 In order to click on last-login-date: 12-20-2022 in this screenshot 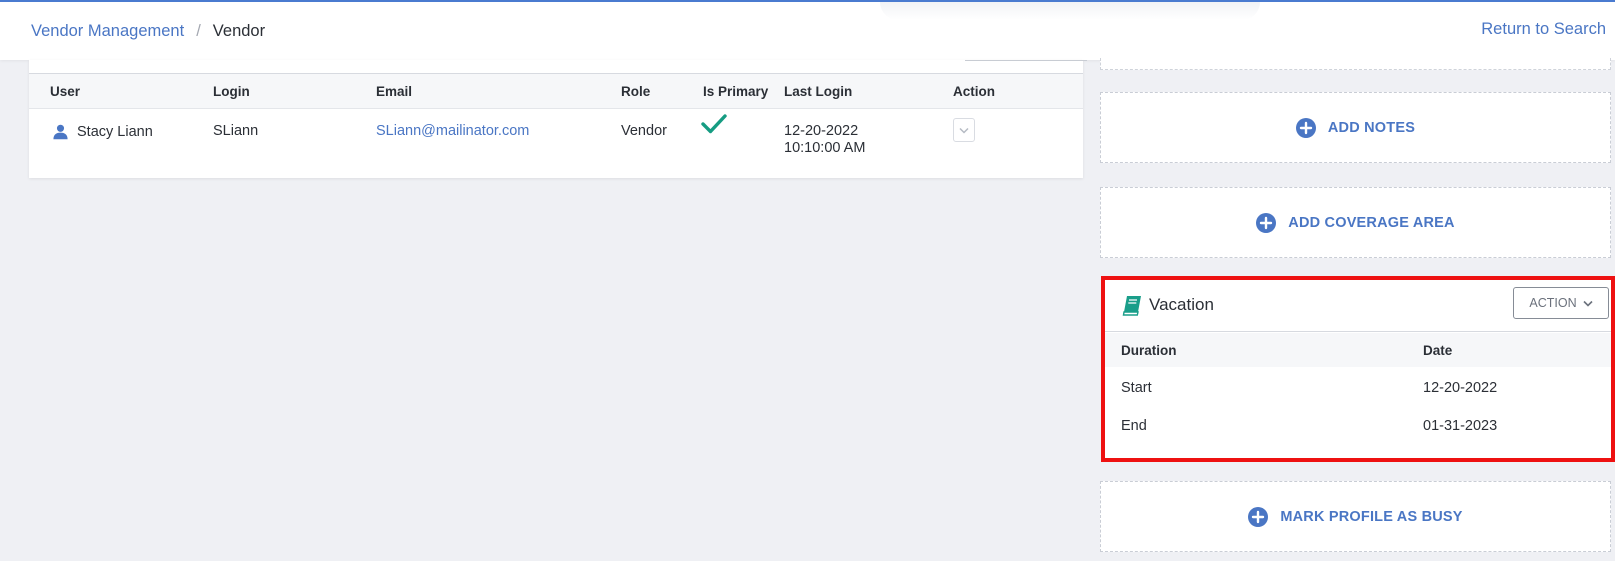, I will do `click(821, 131)`.